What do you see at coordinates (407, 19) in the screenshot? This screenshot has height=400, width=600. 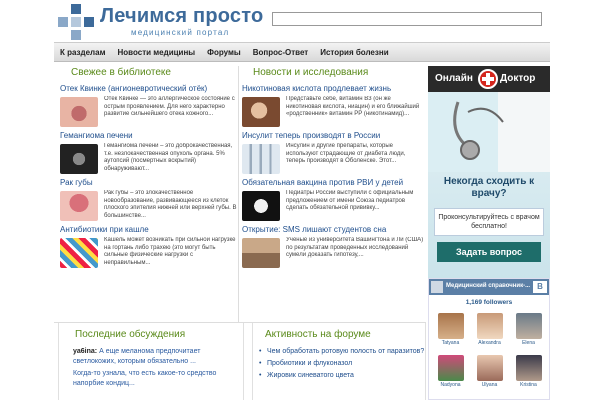 I see `search-input` at bounding box center [407, 19].